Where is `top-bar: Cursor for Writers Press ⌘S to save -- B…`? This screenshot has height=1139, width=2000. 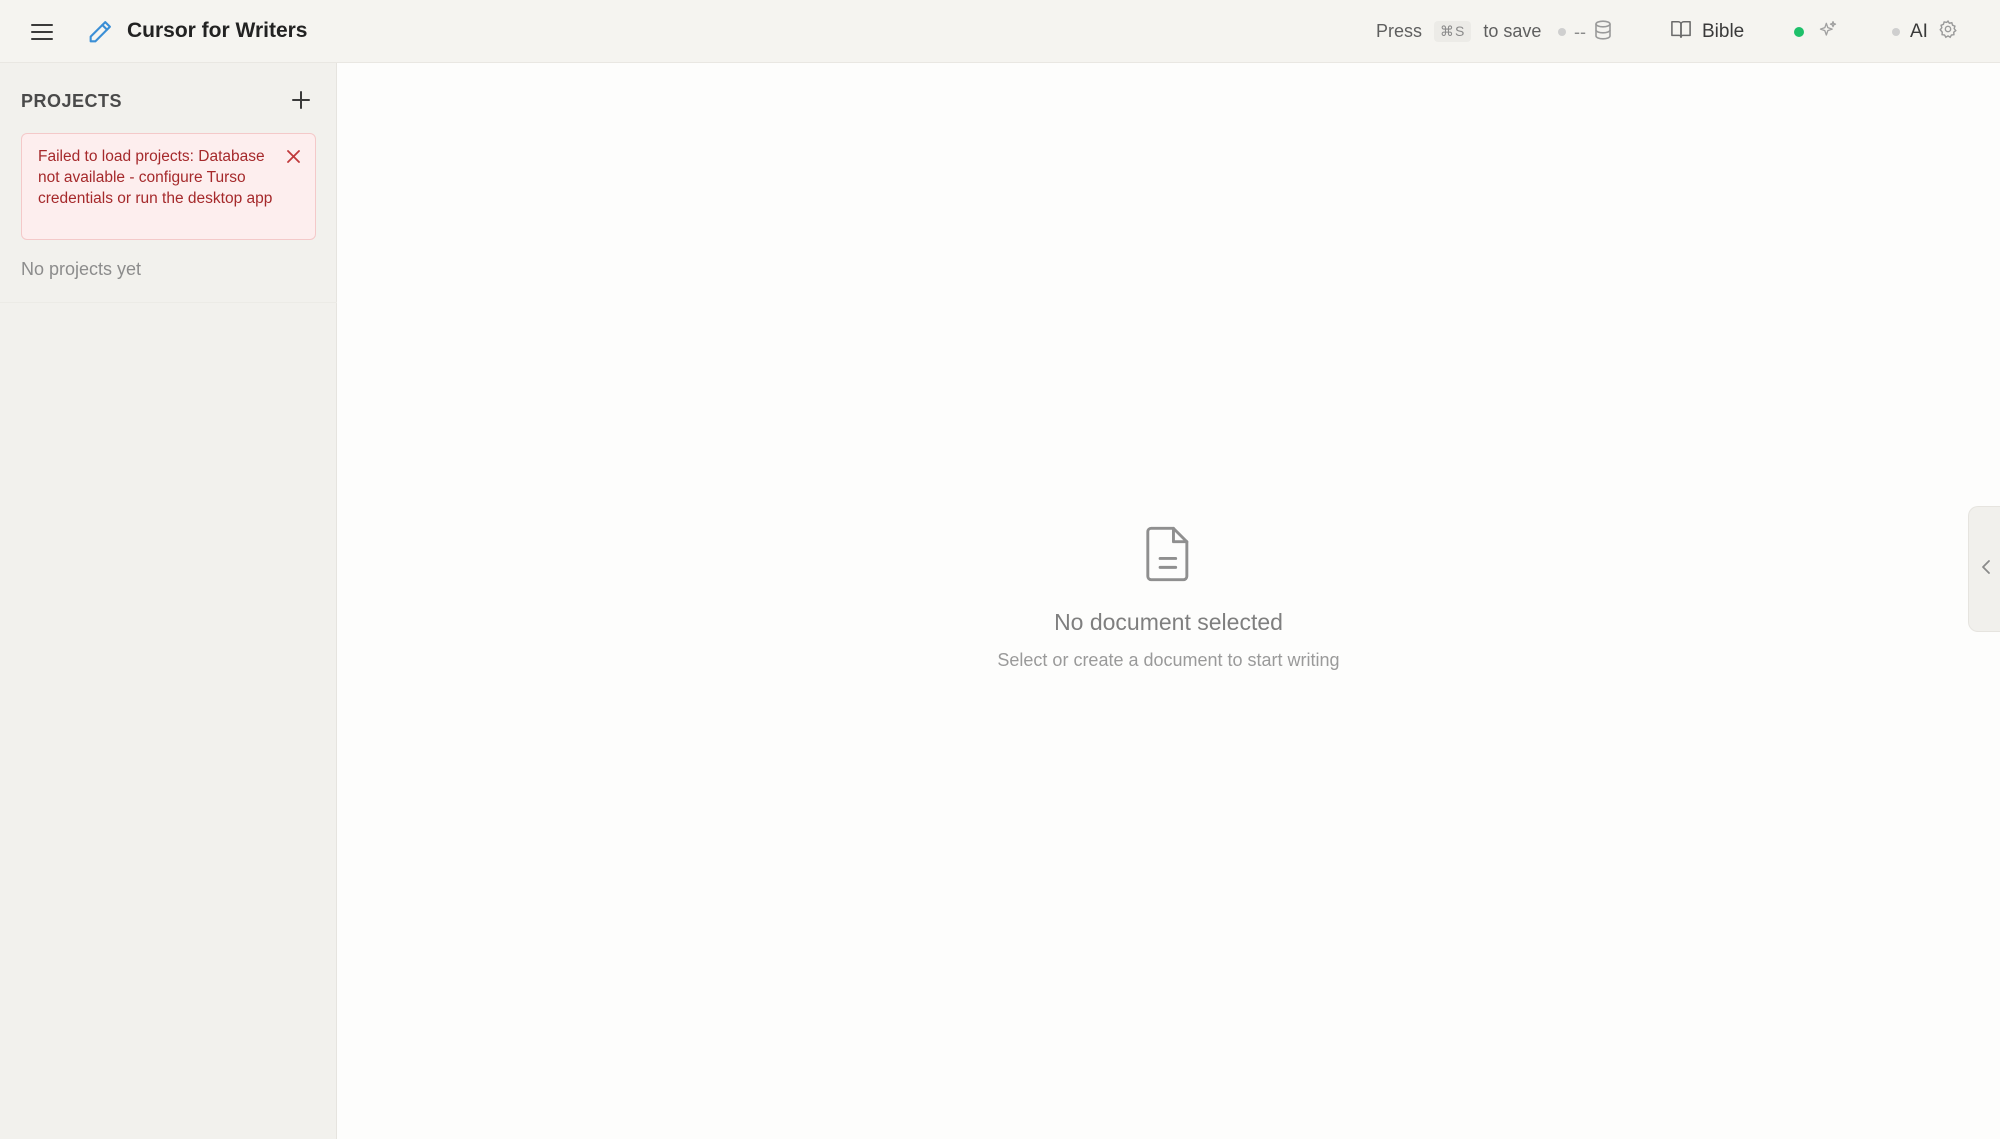 top-bar: Cursor for Writers Press ⌘S to save -- B… is located at coordinates (1000, 31).